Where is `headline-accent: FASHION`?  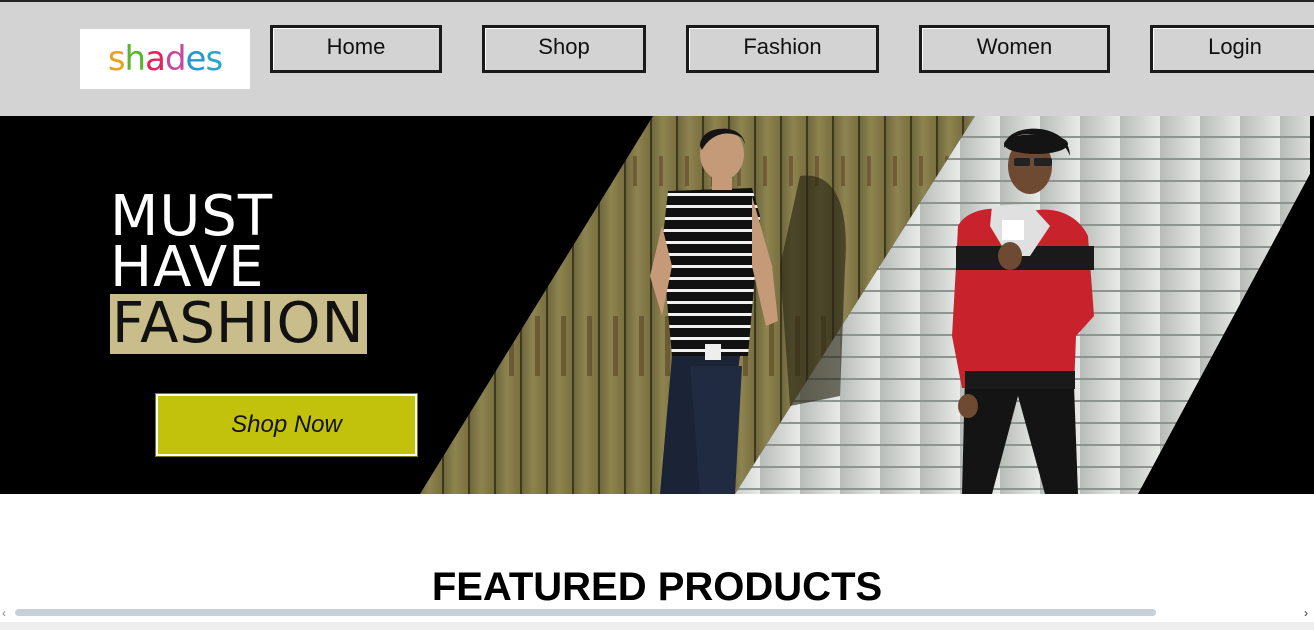
headline-accent: FASHION is located at coordinates (238, 323).